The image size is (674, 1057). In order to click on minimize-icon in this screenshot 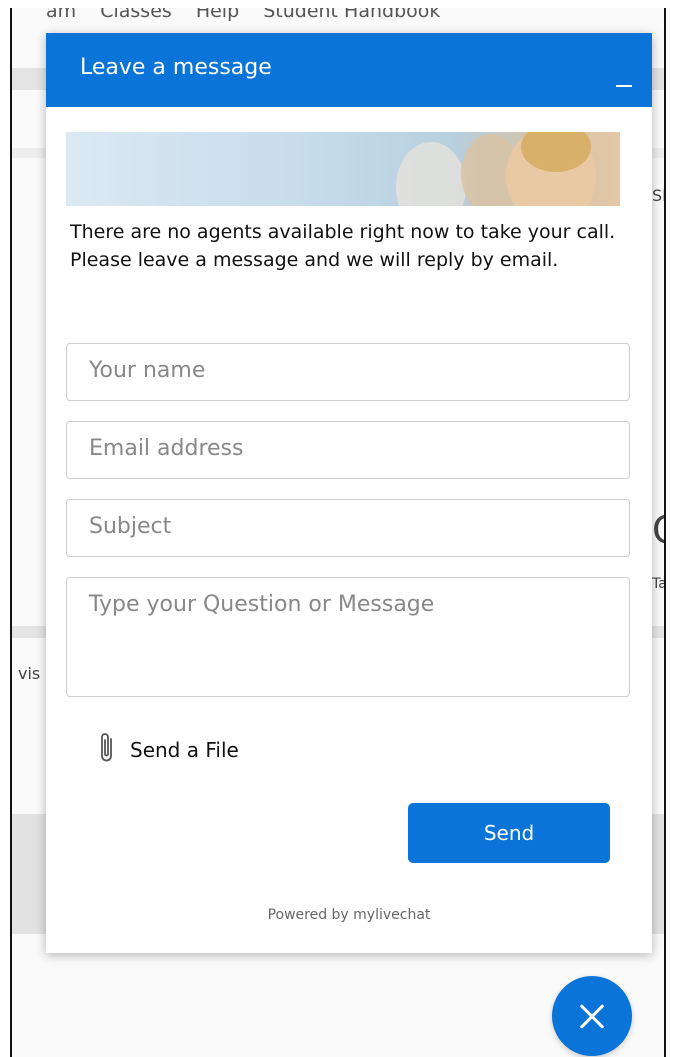, I will do `click(624, 78)`.